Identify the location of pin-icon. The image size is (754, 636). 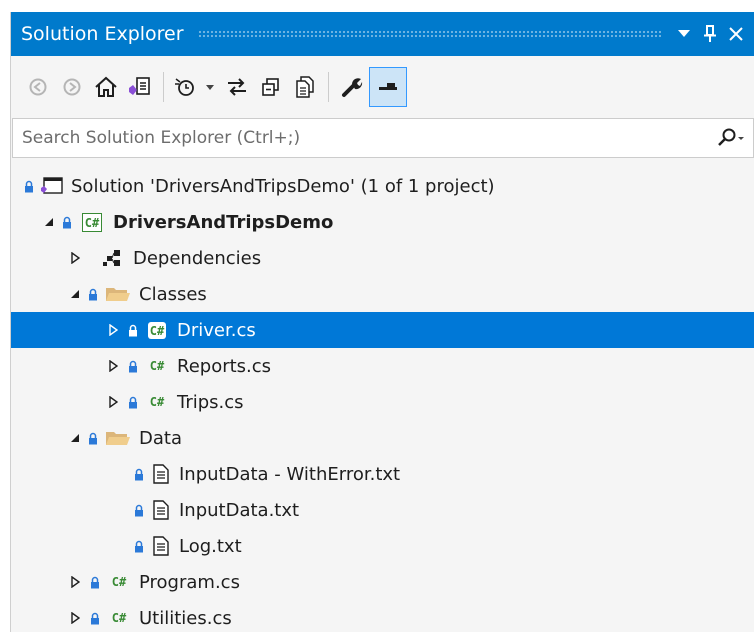
(710, 33).